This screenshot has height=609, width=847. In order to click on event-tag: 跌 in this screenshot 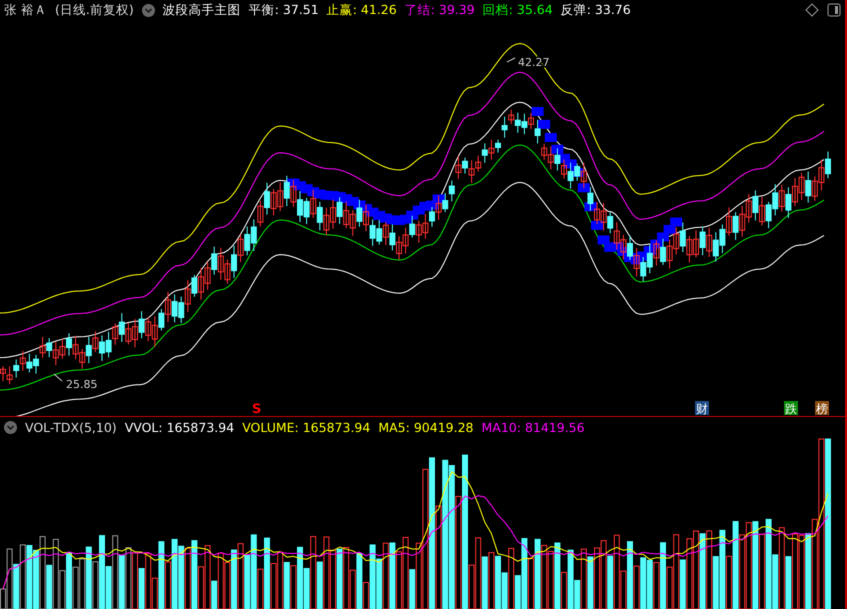, I will do `click(791, 408)`.